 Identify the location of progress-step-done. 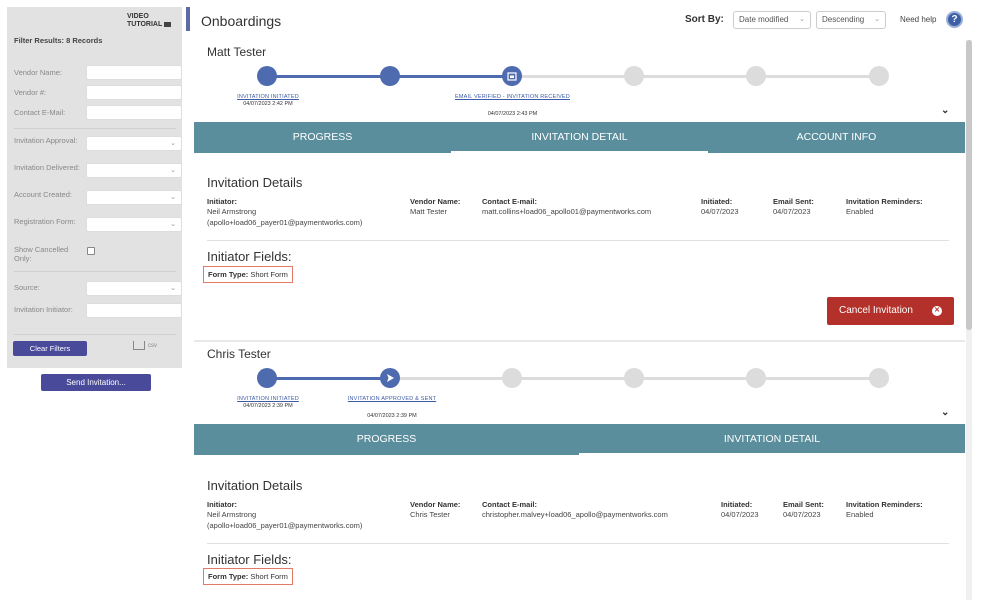
(267, 378).